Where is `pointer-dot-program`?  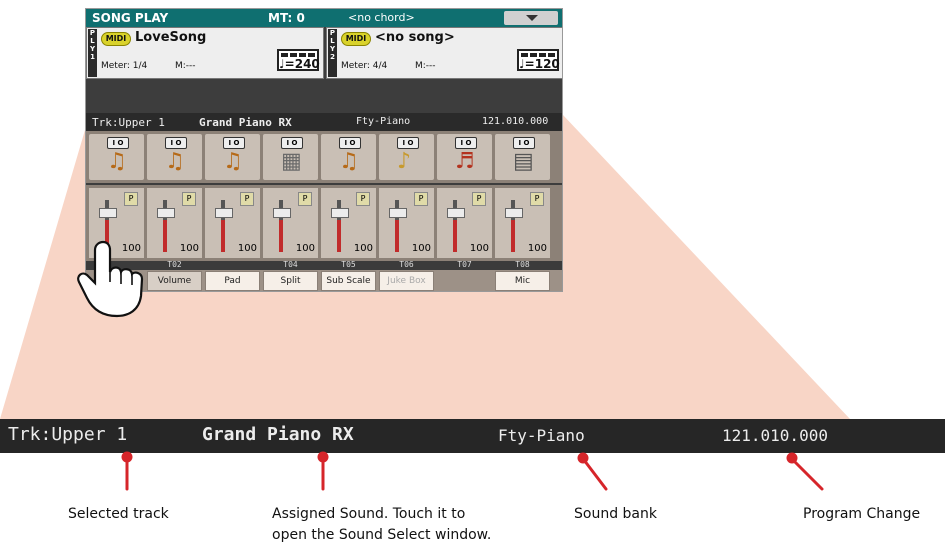 pointer-dot-program is located at coordinates (792, 458).